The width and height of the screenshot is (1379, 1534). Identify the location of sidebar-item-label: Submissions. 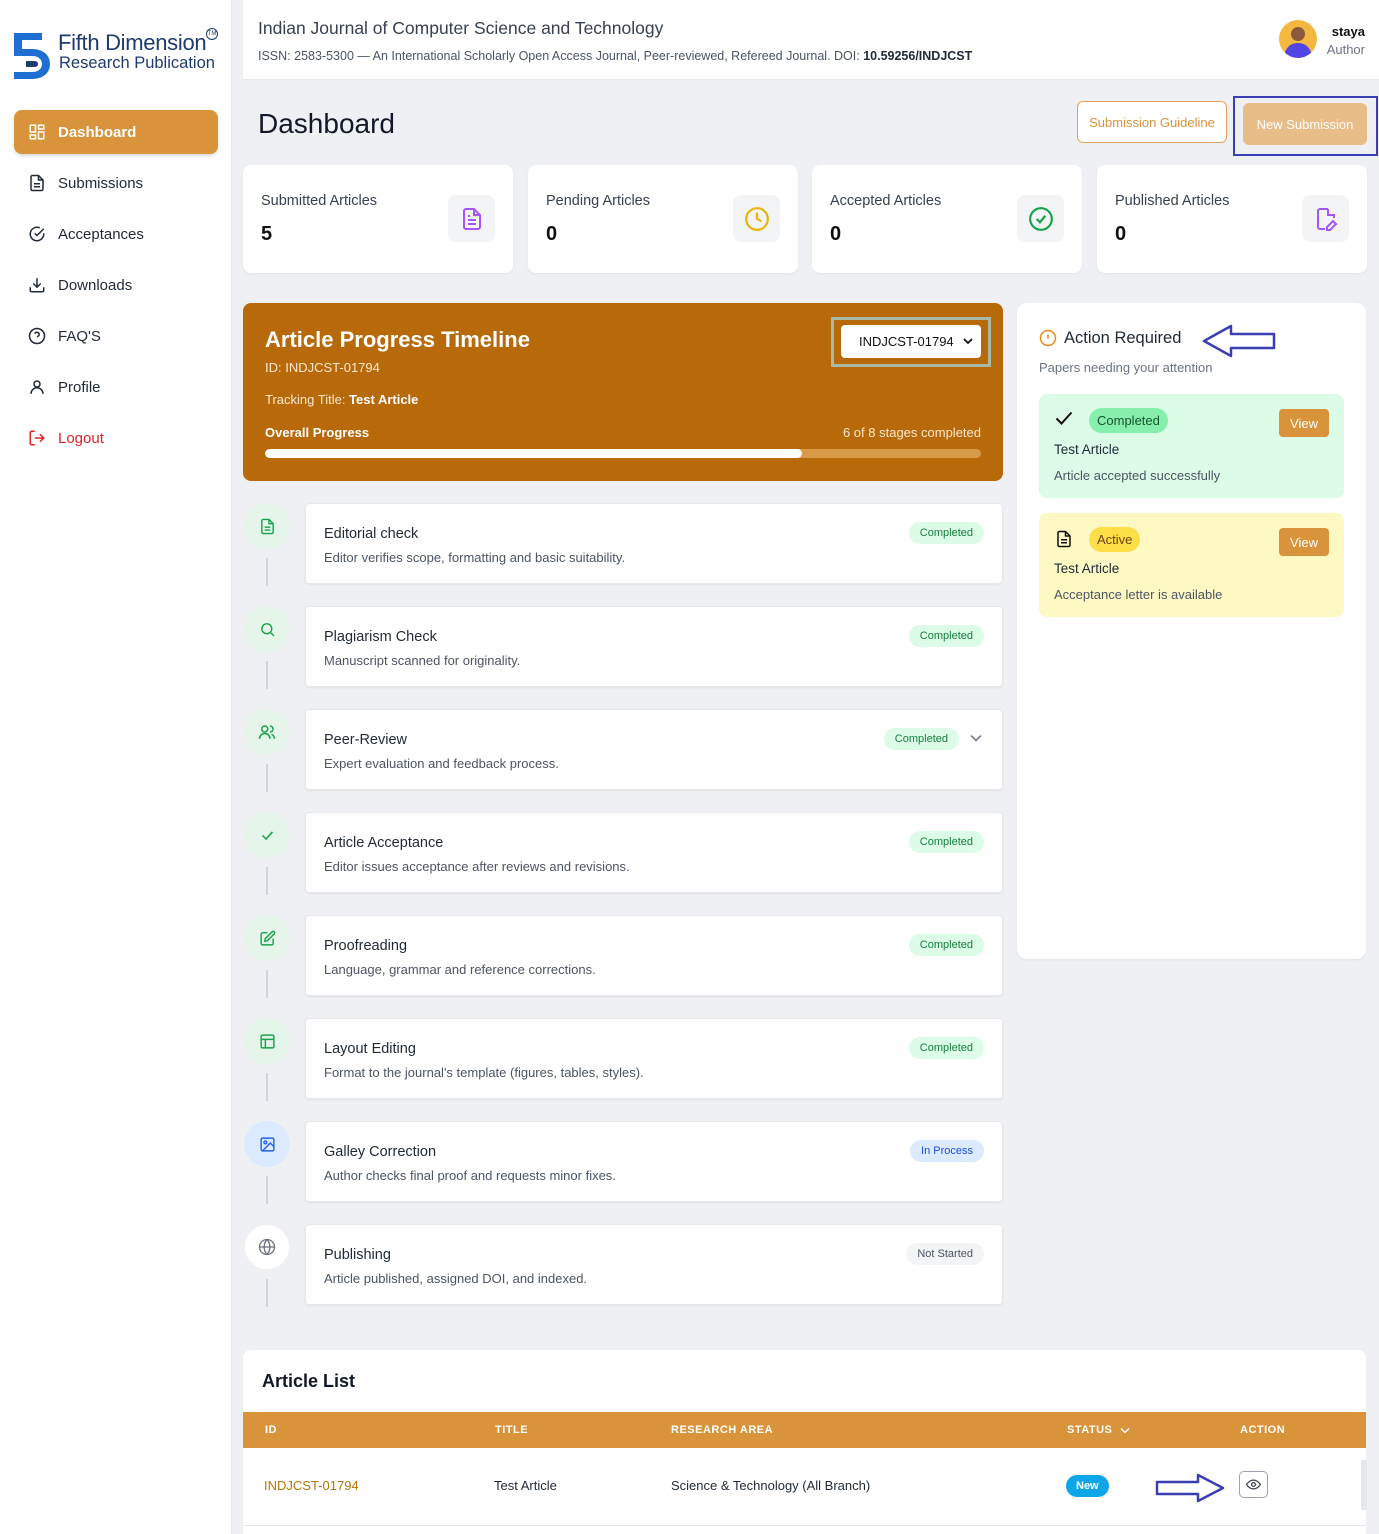
(101, 183).